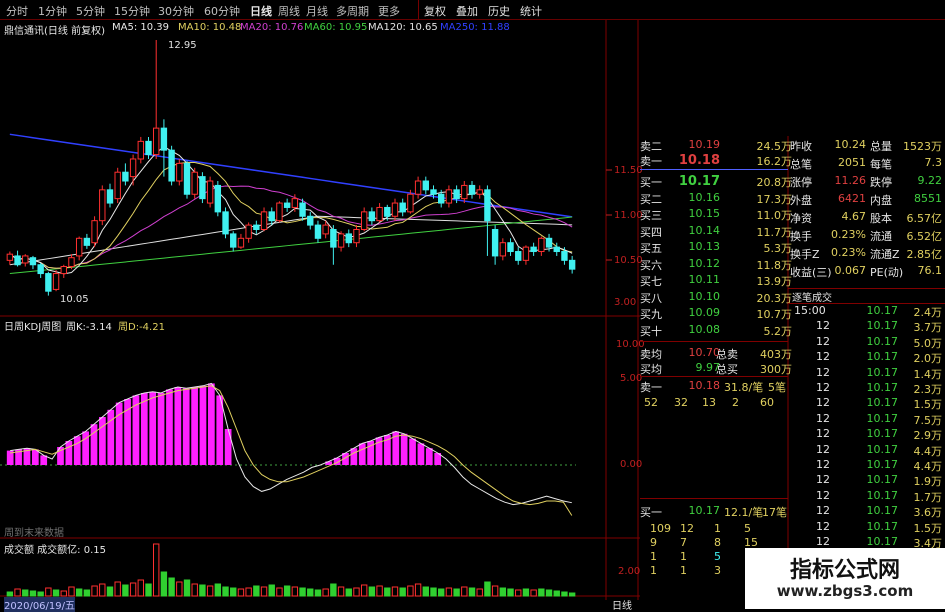  What do you see at coordinates (774, 232) in the screenshot?
I see `buy-row-volume: 11.7万` at bounding box center [774, 232].